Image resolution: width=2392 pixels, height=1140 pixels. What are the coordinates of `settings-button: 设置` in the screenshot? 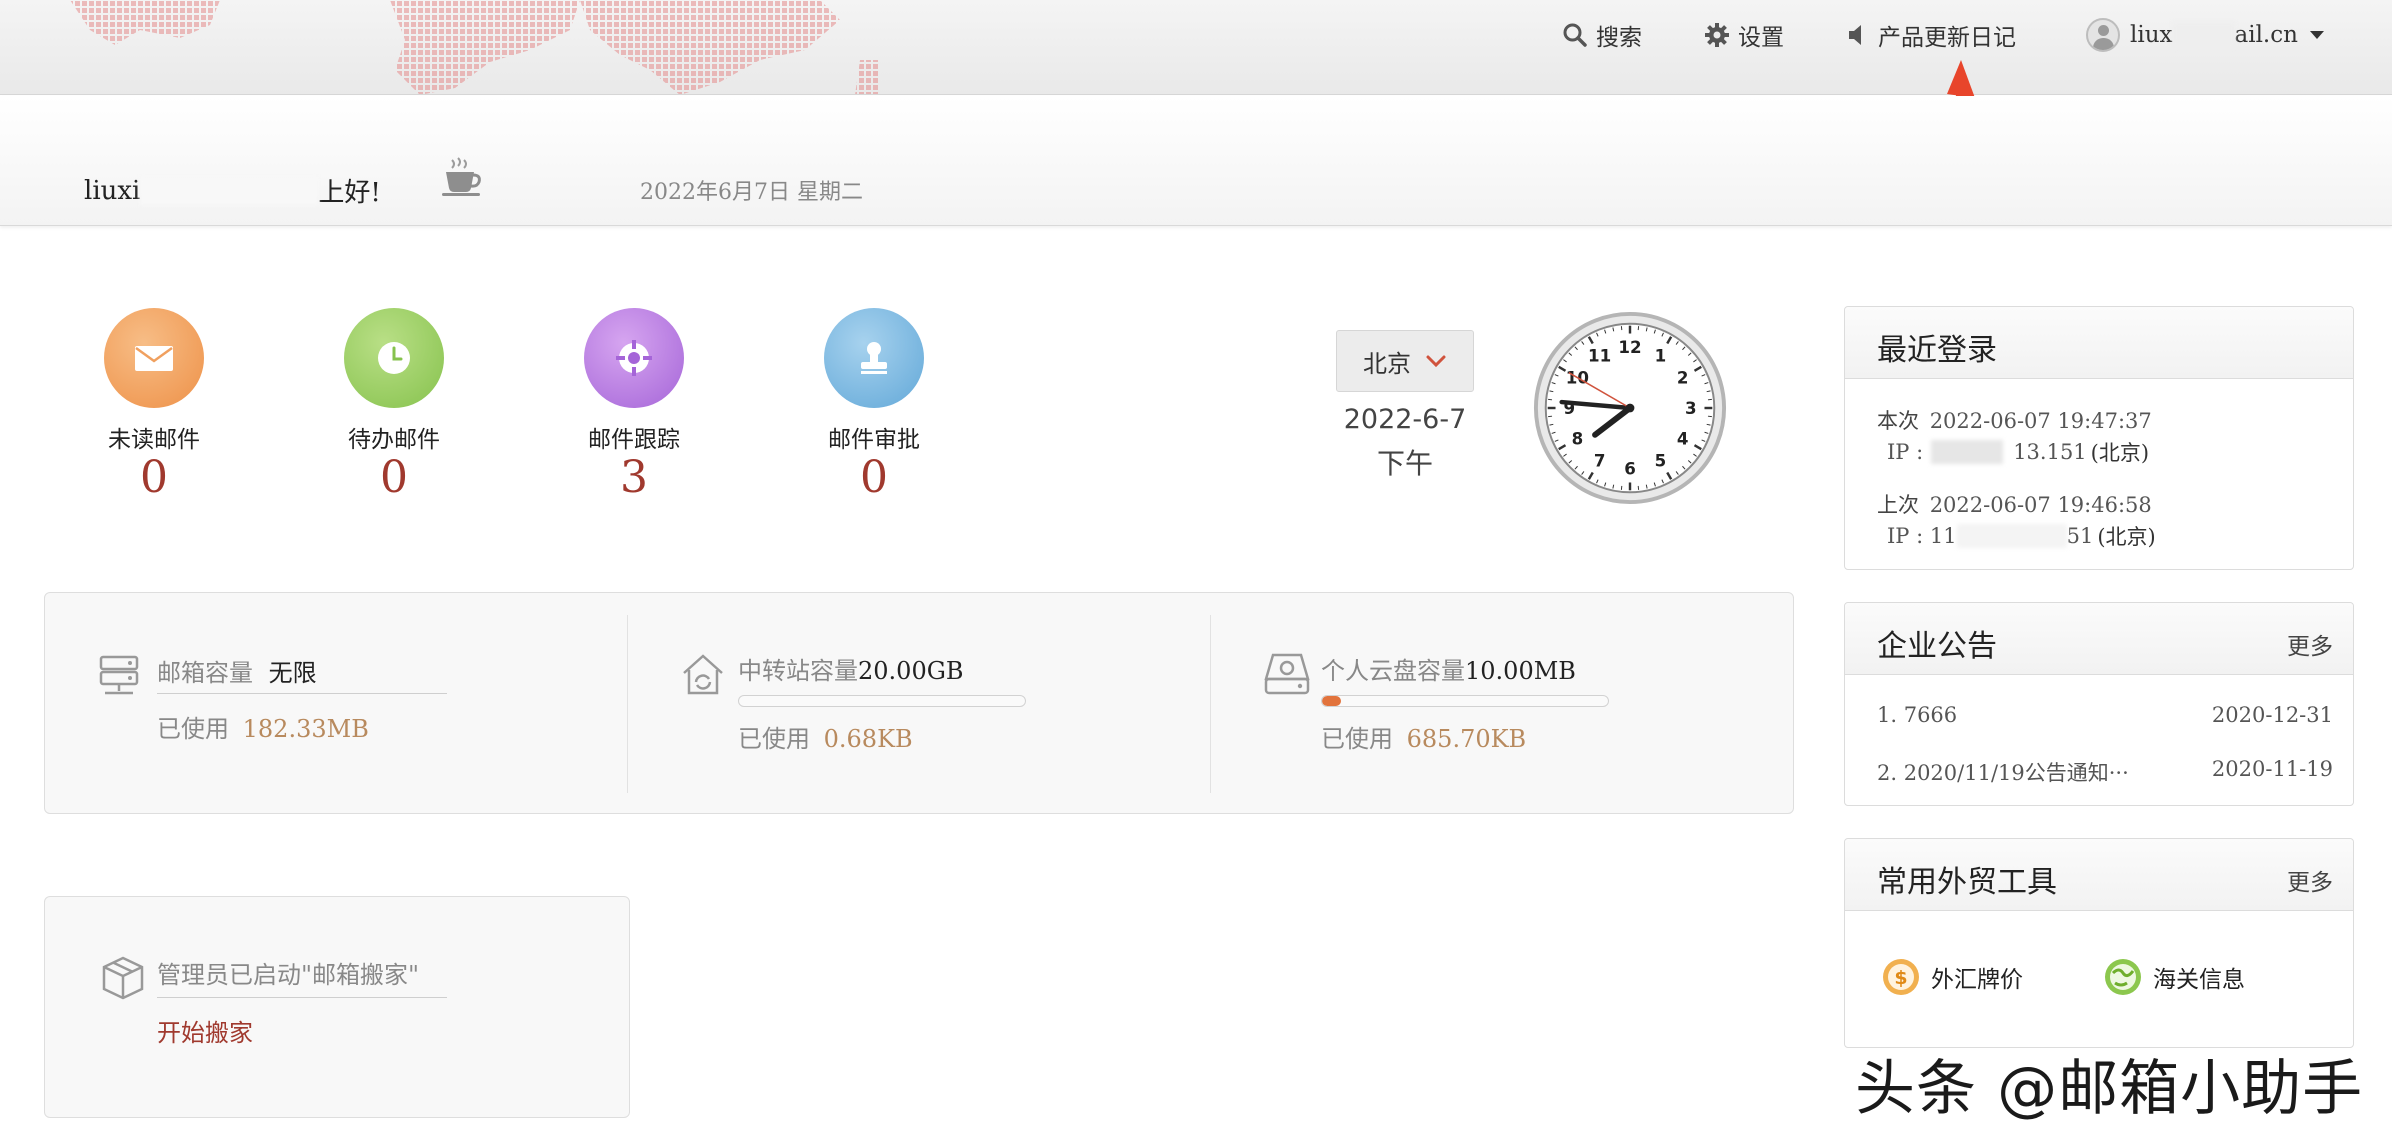 It's located at (1744, 35).